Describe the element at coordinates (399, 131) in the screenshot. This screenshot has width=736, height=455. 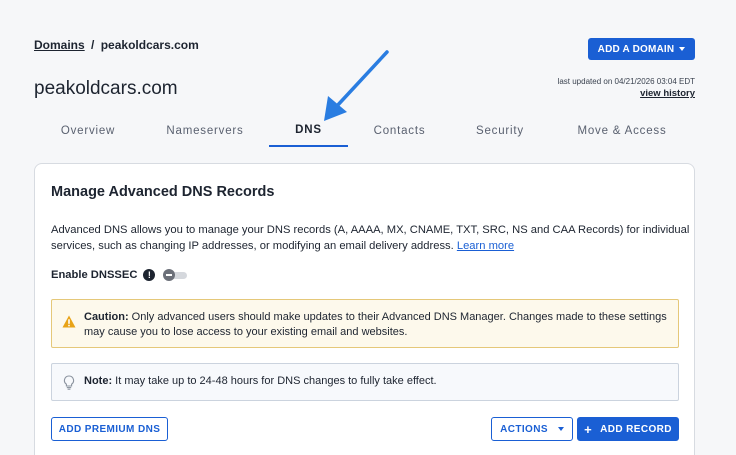
I see `tab-contacts: Contacts` at that location.